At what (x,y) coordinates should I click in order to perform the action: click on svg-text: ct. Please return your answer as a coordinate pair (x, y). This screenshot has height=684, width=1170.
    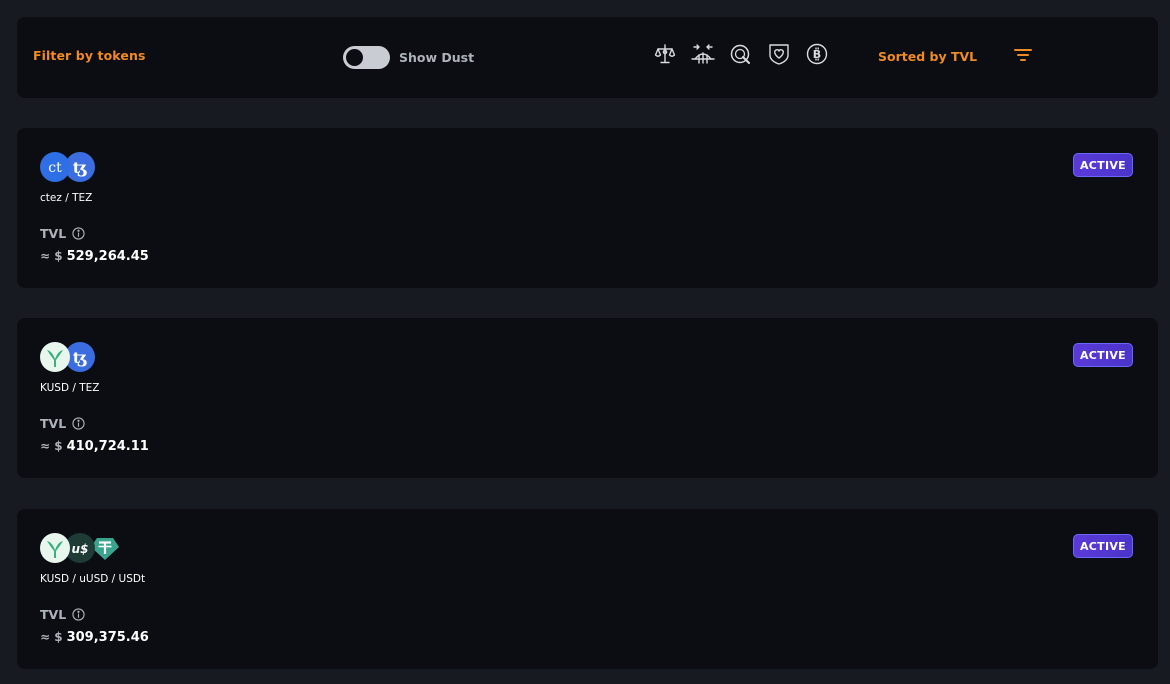
    Looking at the image, I should click on (55, 168).